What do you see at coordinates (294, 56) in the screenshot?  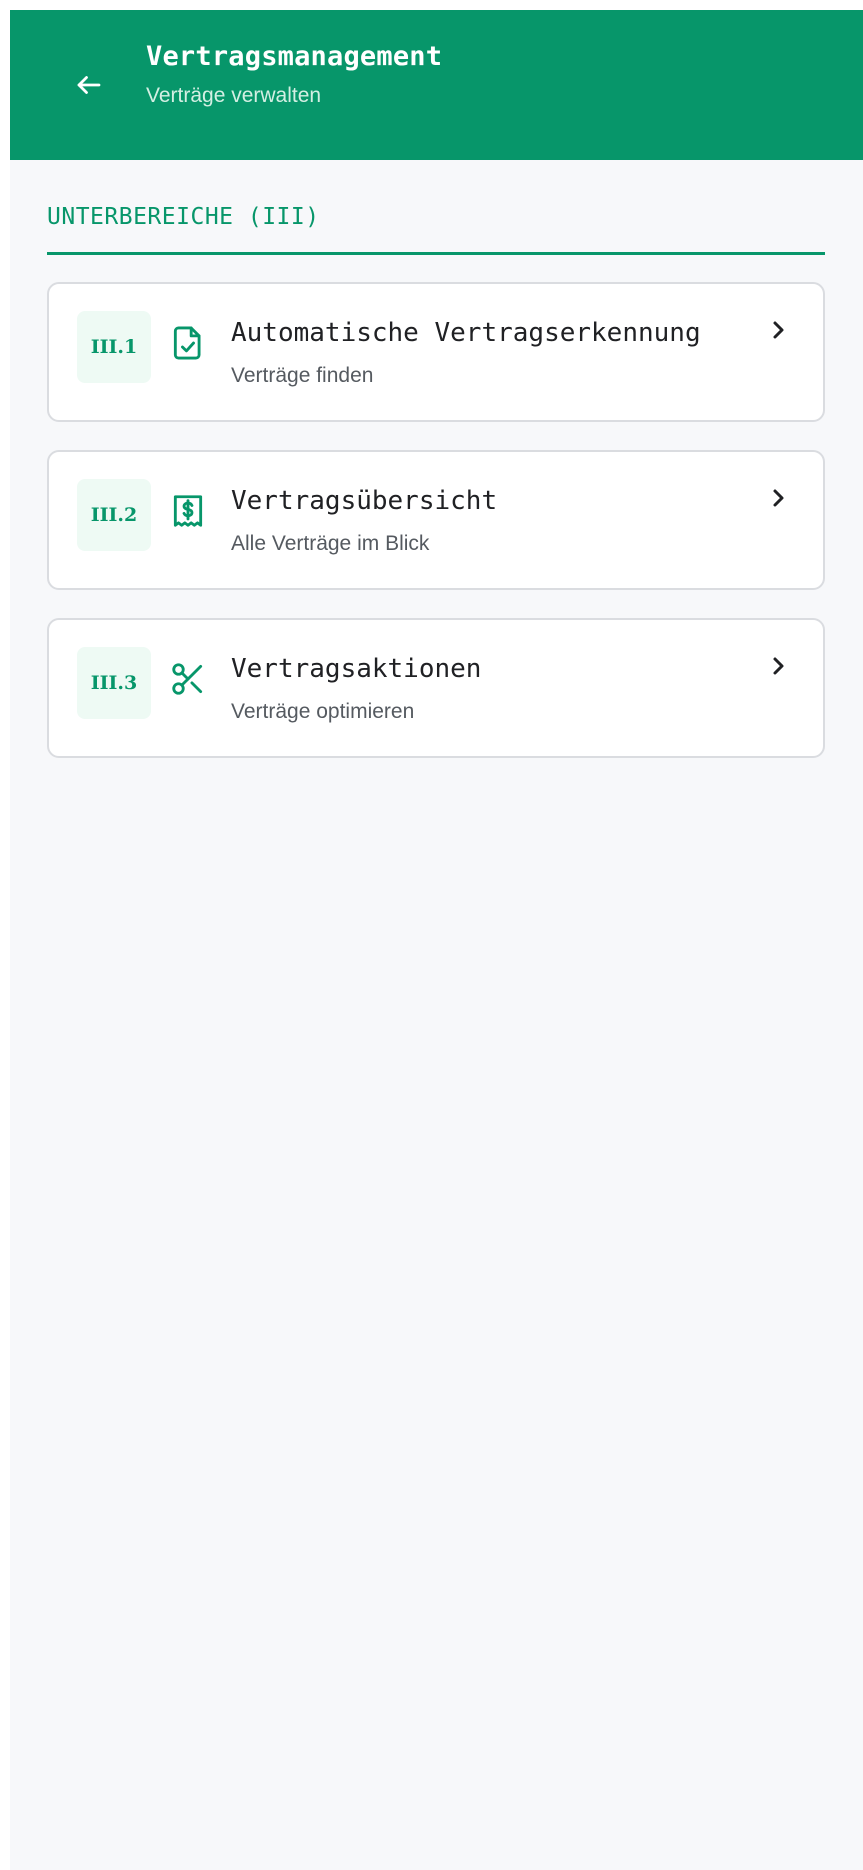 I see `page-title: Vertragsmanagement` at bounding box center [294, 56].